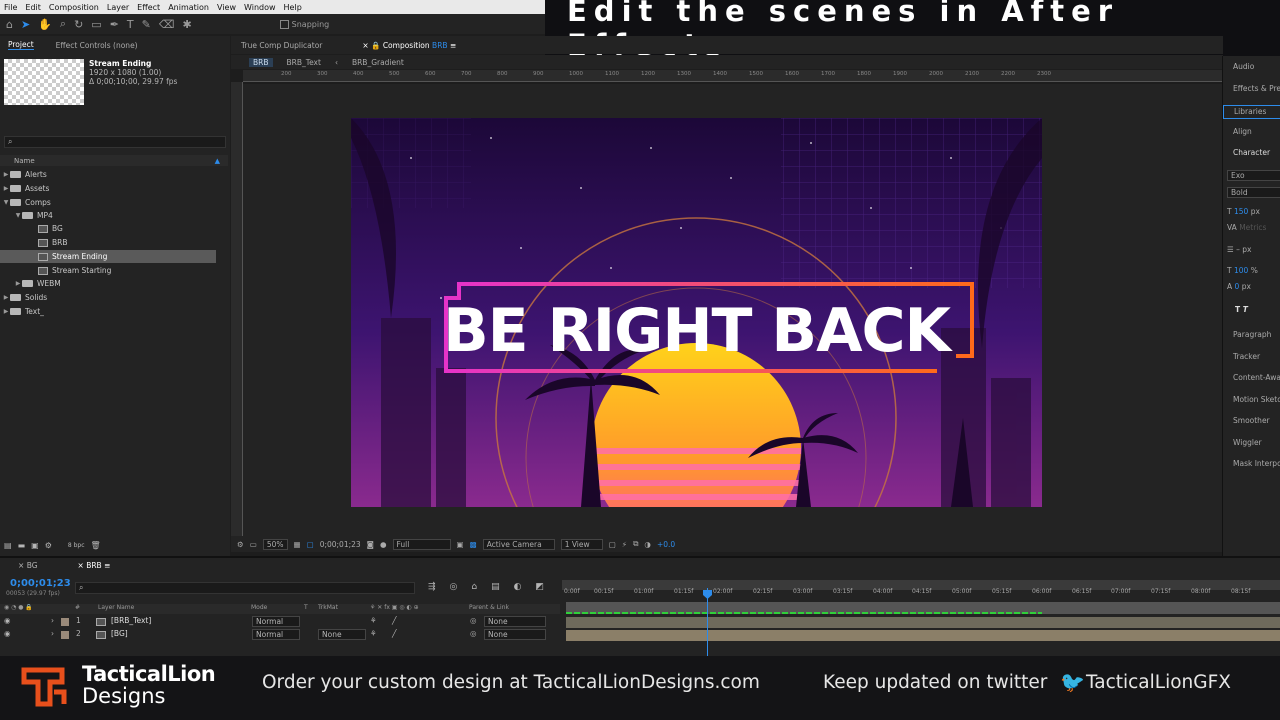  I want to click on rotate-tool-icon: ↻, so click(78, 24).